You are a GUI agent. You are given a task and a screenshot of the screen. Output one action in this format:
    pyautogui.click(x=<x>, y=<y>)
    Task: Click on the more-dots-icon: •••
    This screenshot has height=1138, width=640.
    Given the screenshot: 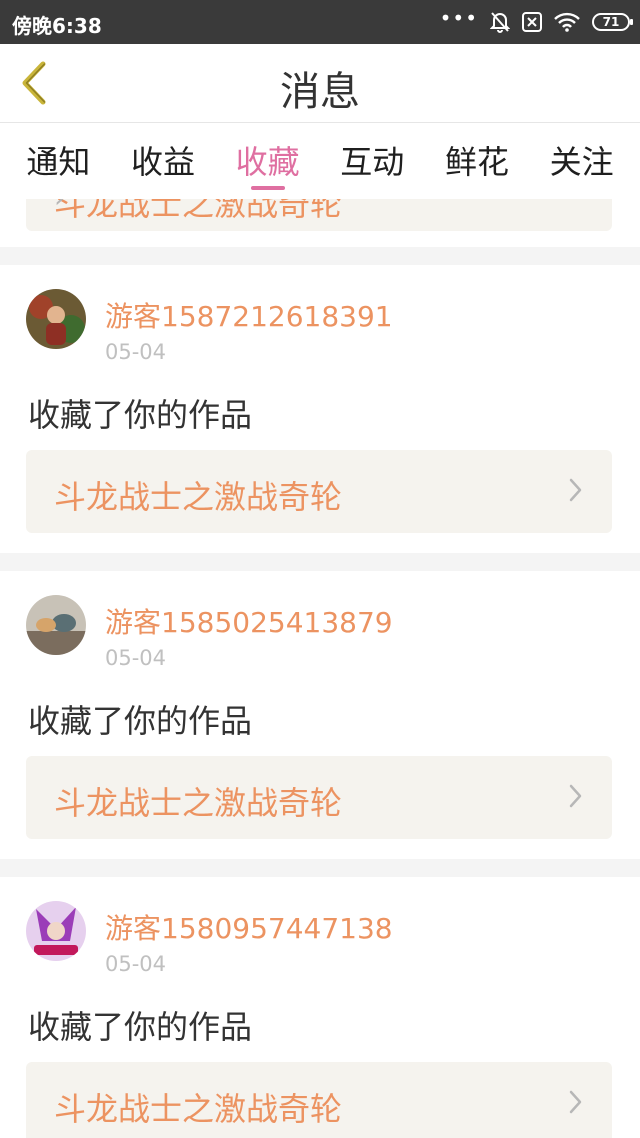 What is the action you would take?
    pyautogui.click(x=458, y=18)
    